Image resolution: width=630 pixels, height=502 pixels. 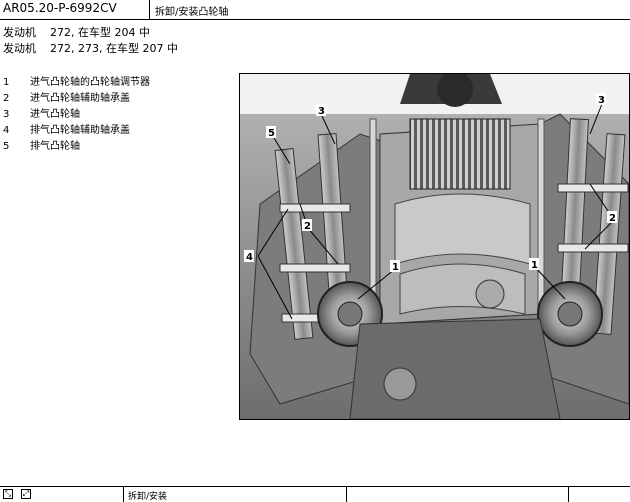 What do you see at coordinates (80, 98) in the screenshot?
I see `legend-text: 进气凸轮轴辅助轴承盖` at bounding box center [80, 98].